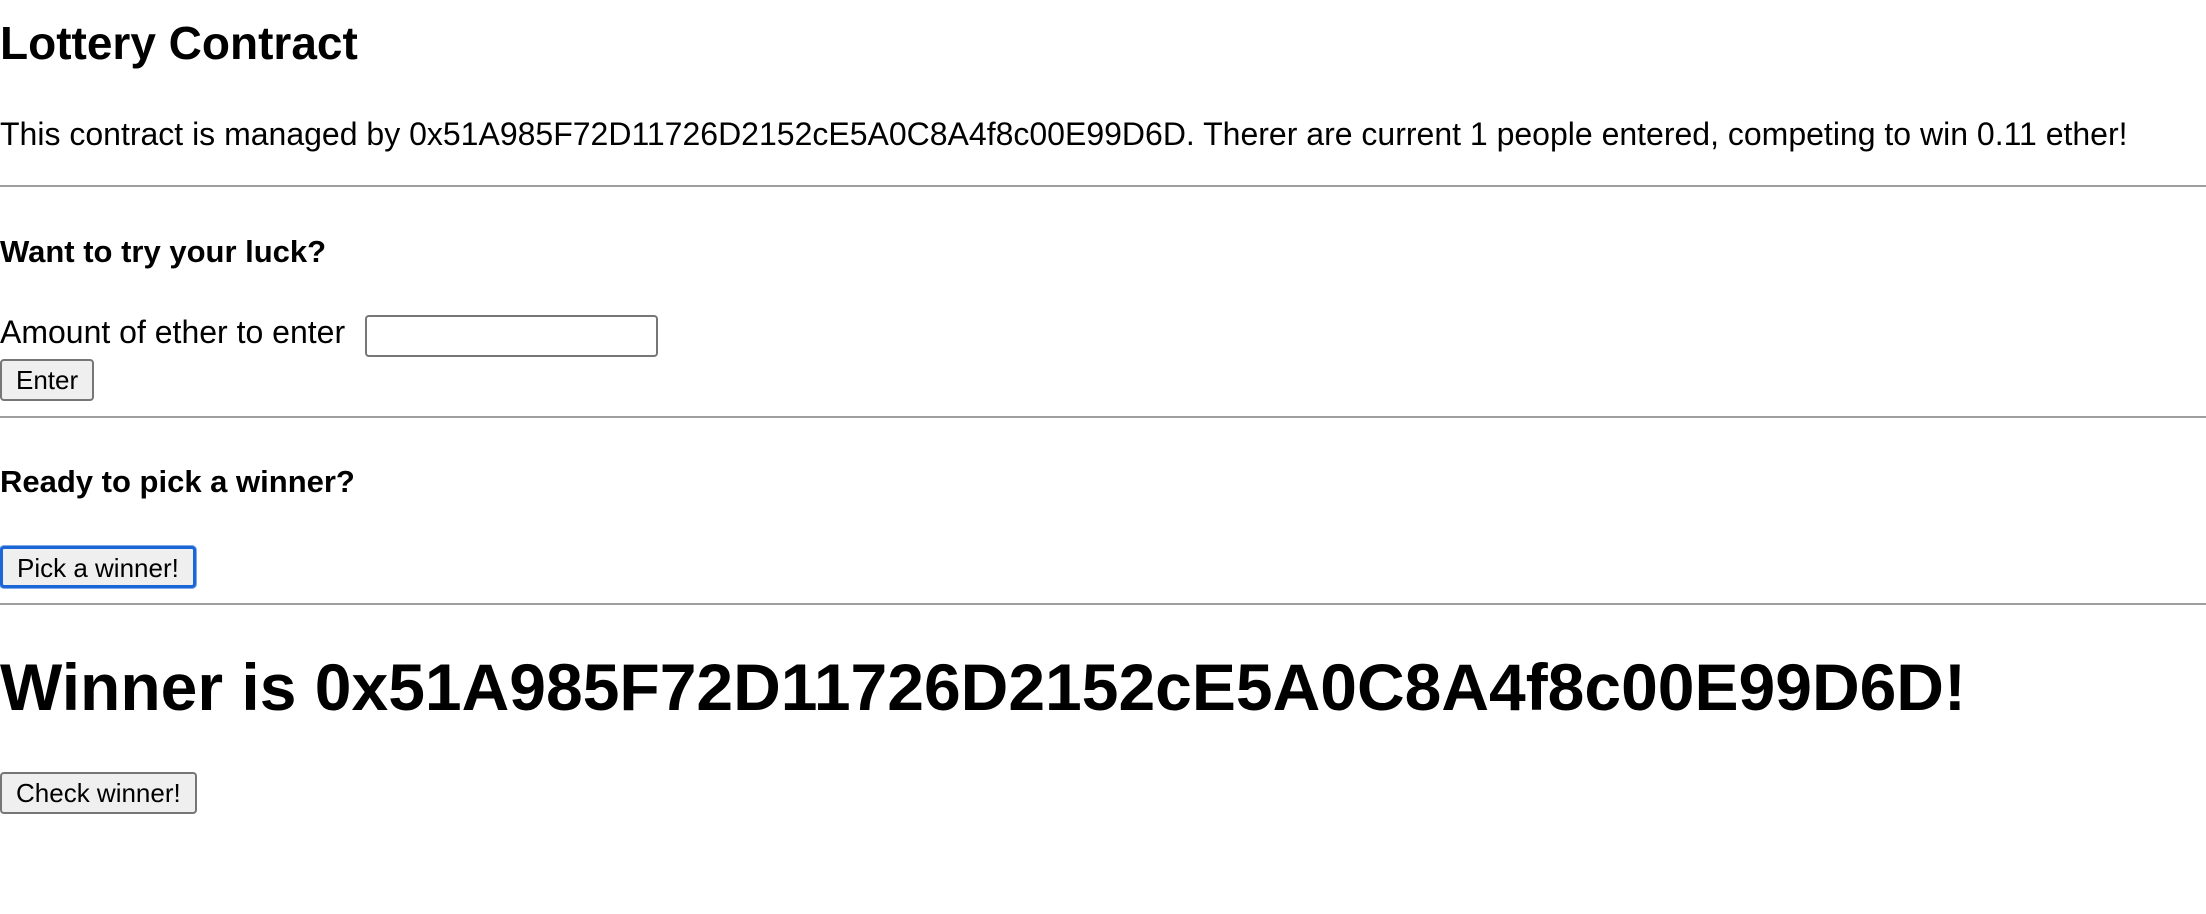 Image resolution: width=2206 pixels, height=914 pixels. I want to click on amount-label: Amount of ether to enter, so click(173, 332).